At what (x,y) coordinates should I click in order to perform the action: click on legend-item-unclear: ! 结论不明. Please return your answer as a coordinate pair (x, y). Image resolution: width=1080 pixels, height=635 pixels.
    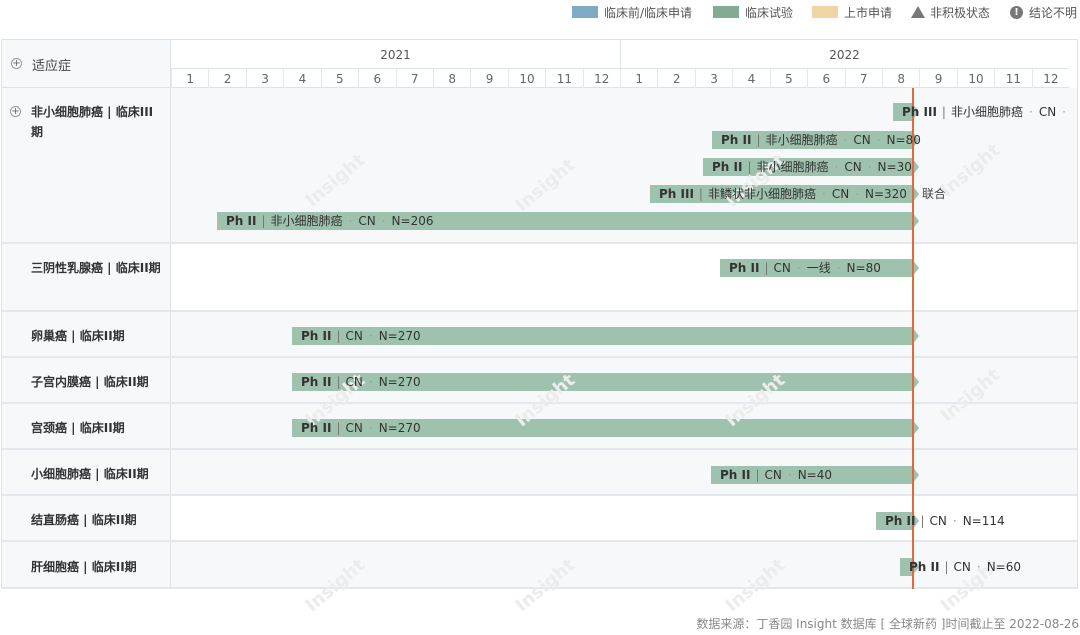
    Looking at the image, I should click on (1043, 12).